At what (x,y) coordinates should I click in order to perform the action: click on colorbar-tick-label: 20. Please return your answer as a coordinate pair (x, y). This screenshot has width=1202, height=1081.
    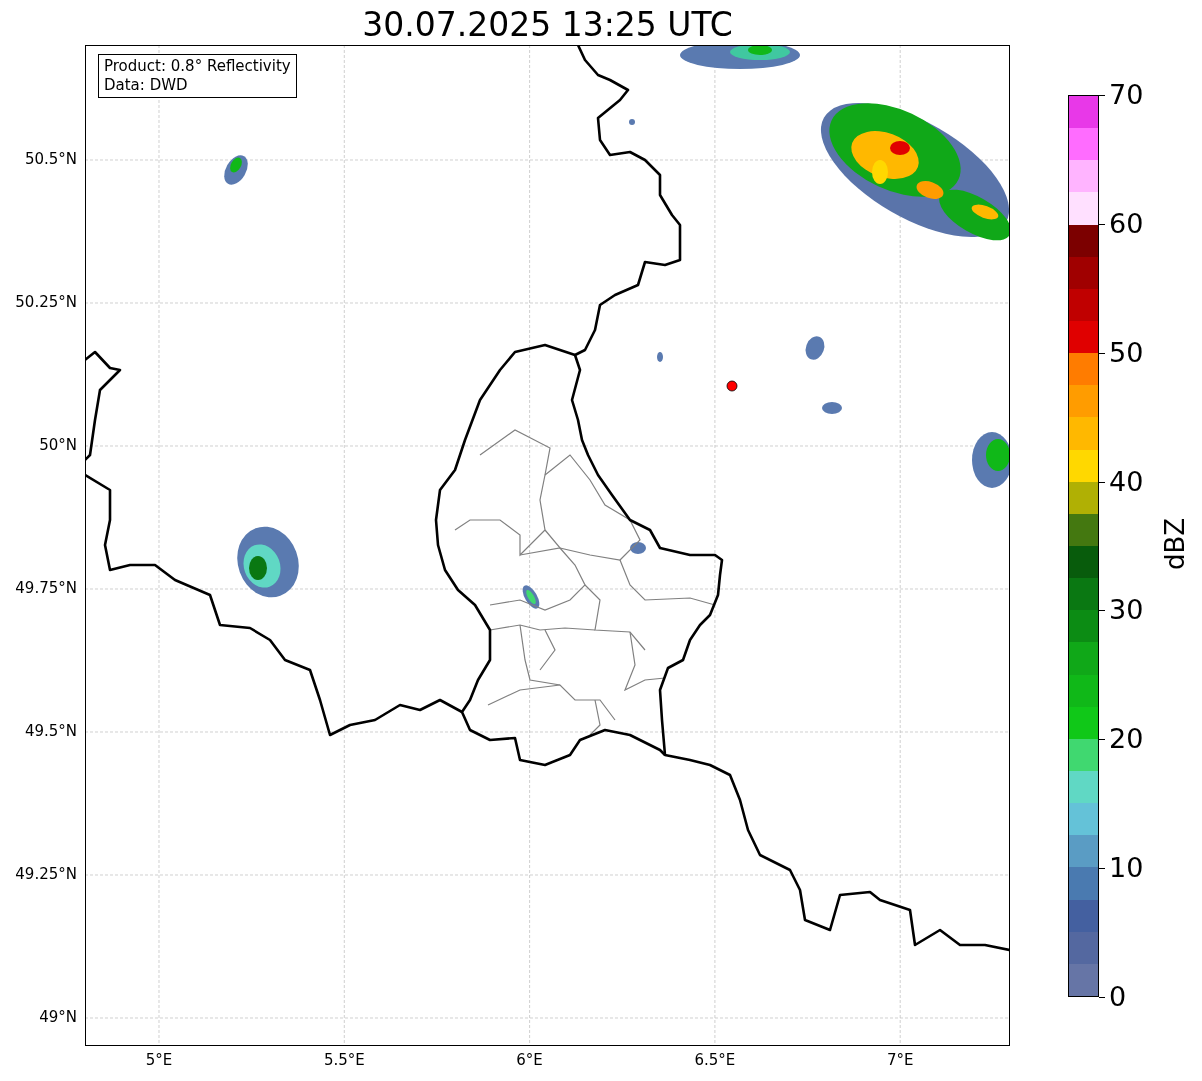
    Looking at the image, I should click on (1126, 739).